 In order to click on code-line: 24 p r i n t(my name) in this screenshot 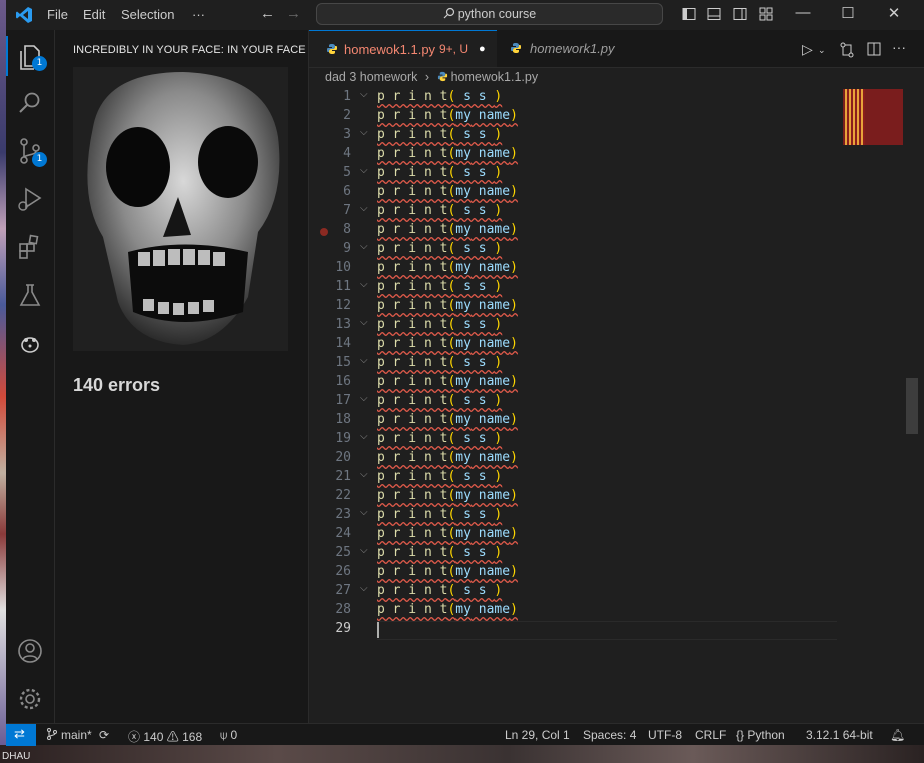, I will do `click(589, 535)`.